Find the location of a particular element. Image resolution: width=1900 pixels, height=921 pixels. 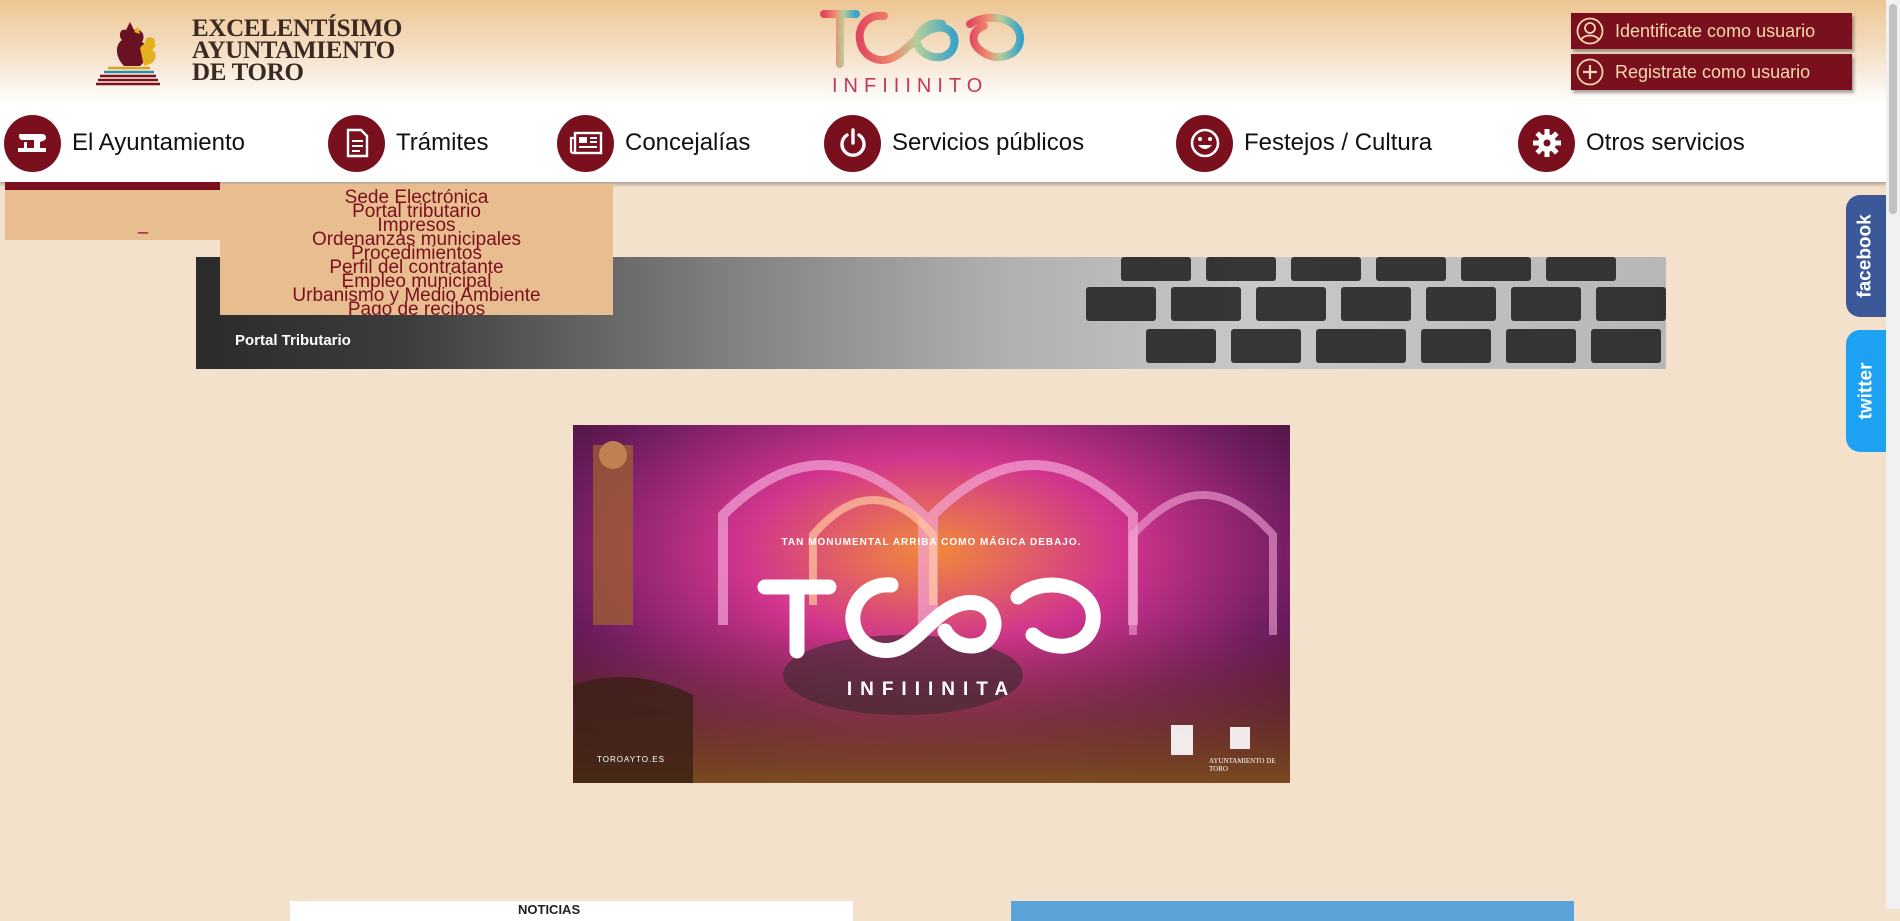

register-button-label: Registrate como usuario is located at coordinates (1713, 71).